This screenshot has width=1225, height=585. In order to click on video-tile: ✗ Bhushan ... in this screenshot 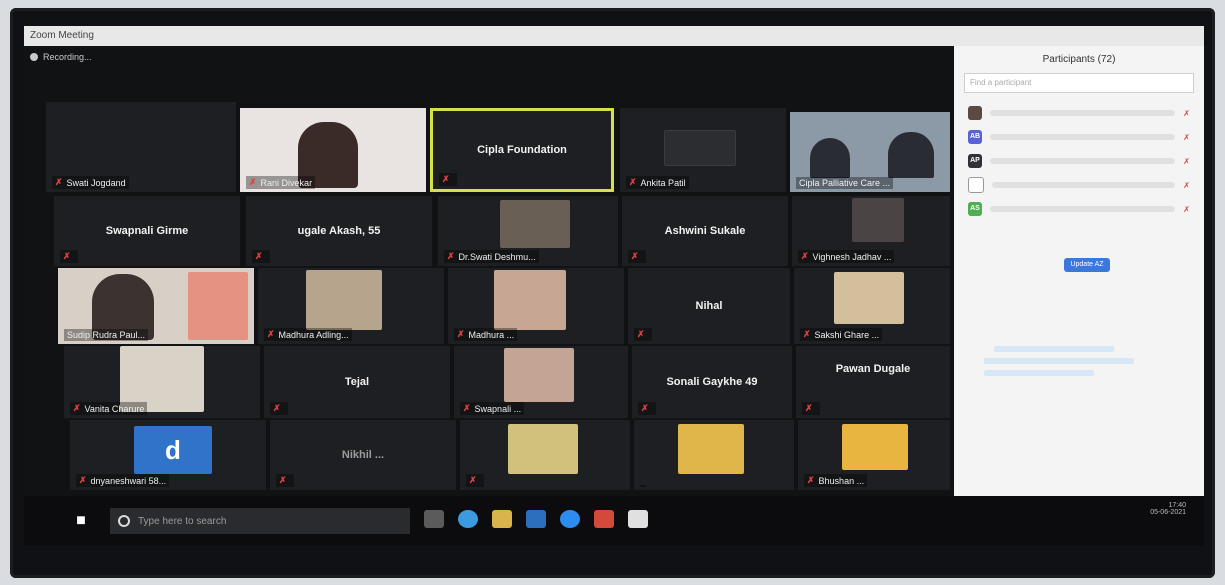, I will do `click(874, 455)`.